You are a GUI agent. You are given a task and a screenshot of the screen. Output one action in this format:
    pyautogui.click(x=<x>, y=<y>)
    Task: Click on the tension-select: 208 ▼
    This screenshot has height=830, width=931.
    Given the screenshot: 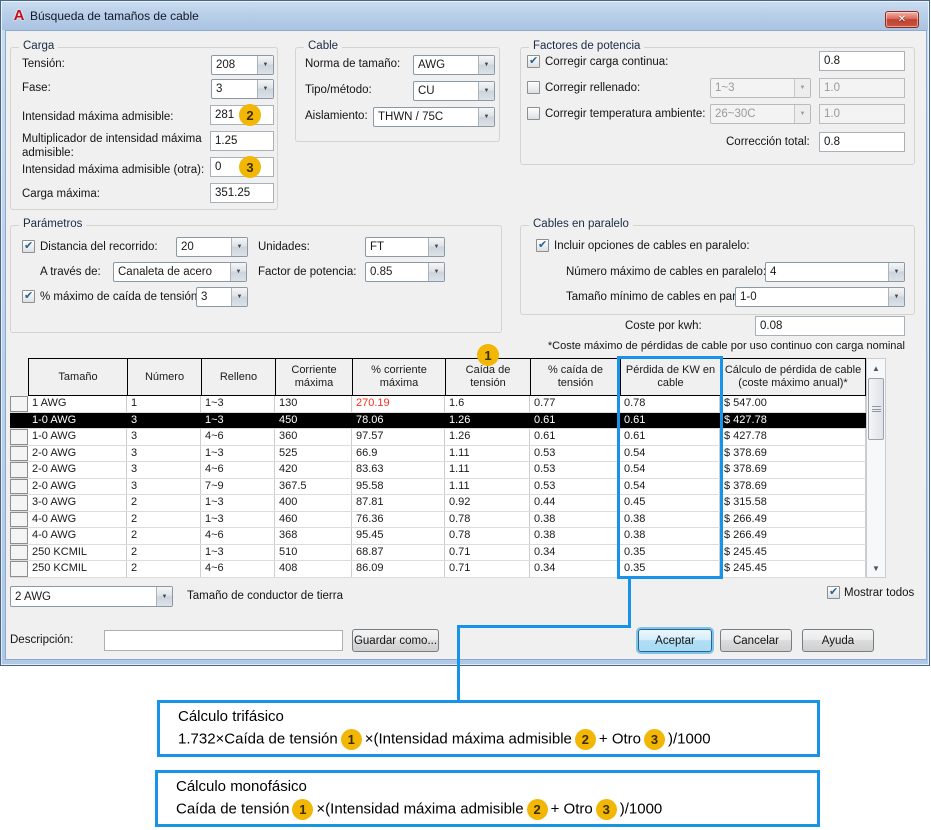 What is the action you would take?
    pyautogui.click(x=242, y=65)
    